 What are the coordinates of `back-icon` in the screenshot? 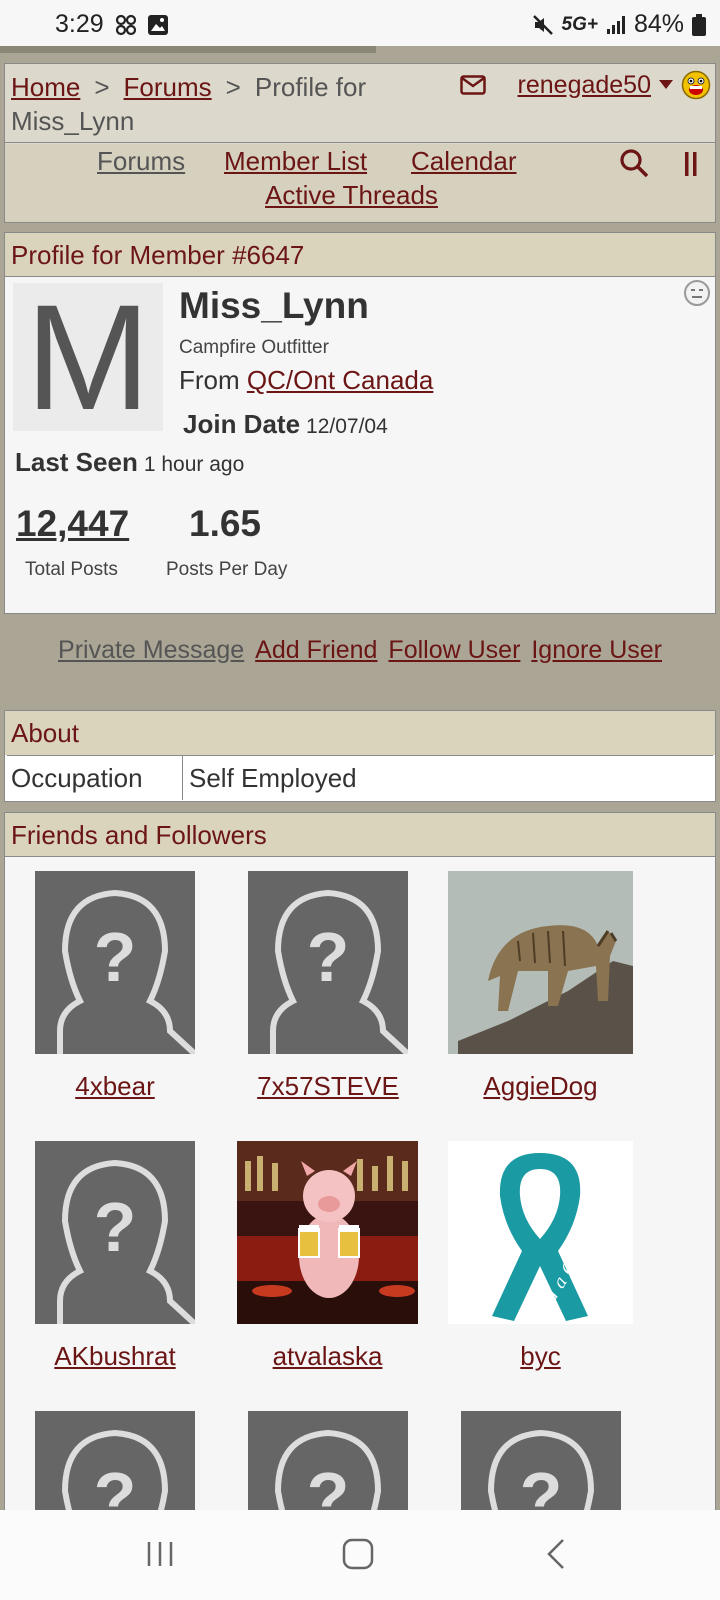 It's located at (556, 1554).